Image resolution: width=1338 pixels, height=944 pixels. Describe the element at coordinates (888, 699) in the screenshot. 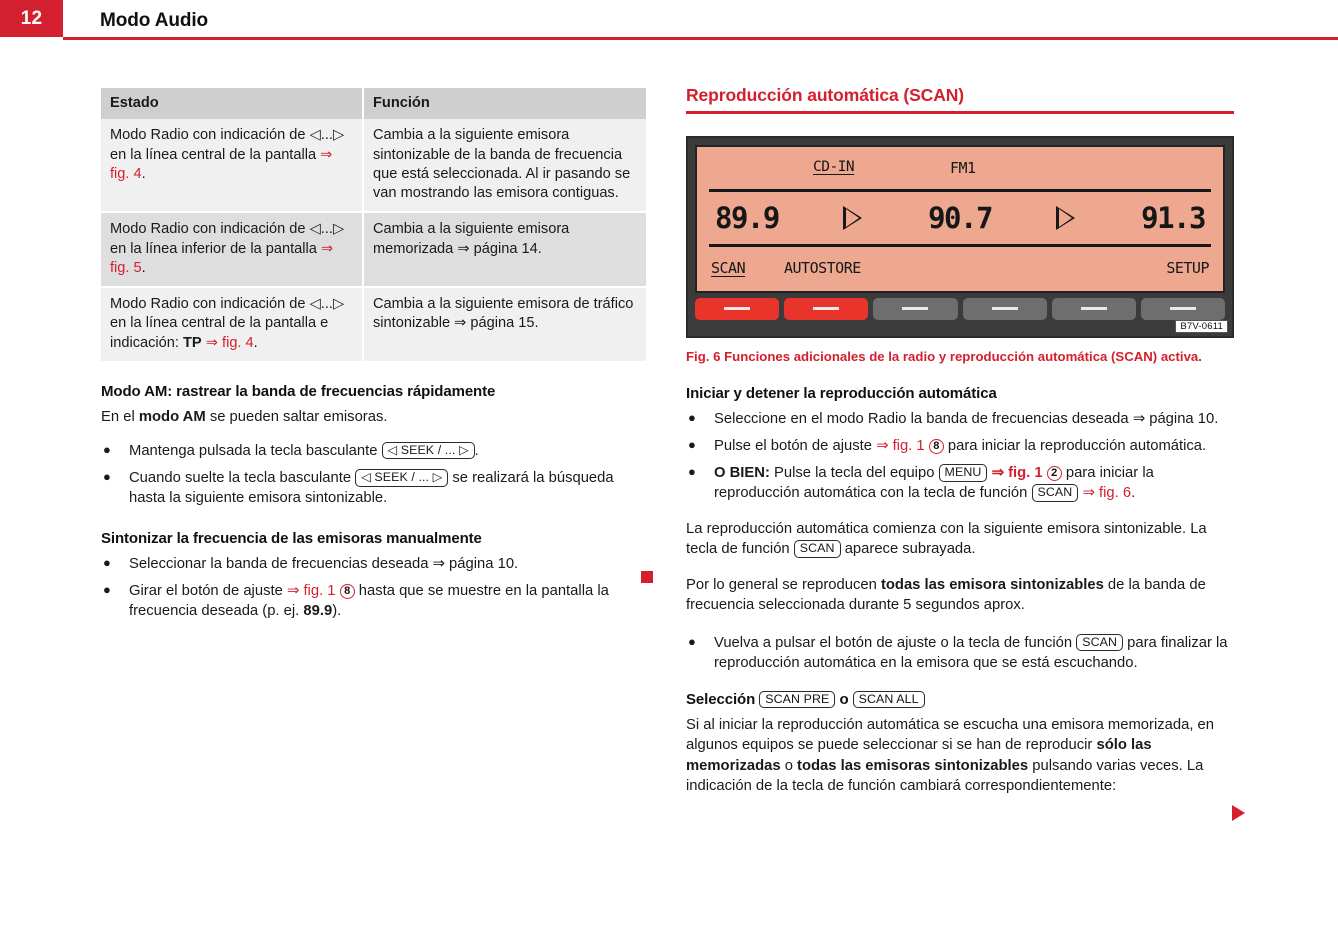

I see `key-scan-all: SCAN ALL` at that location.